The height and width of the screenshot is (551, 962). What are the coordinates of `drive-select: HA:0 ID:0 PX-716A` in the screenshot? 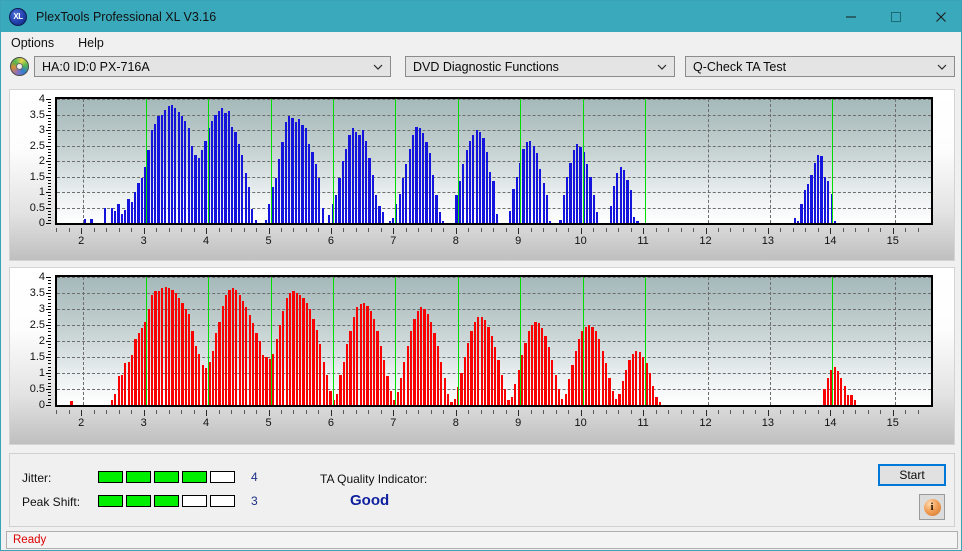 It's located at (212, 66).